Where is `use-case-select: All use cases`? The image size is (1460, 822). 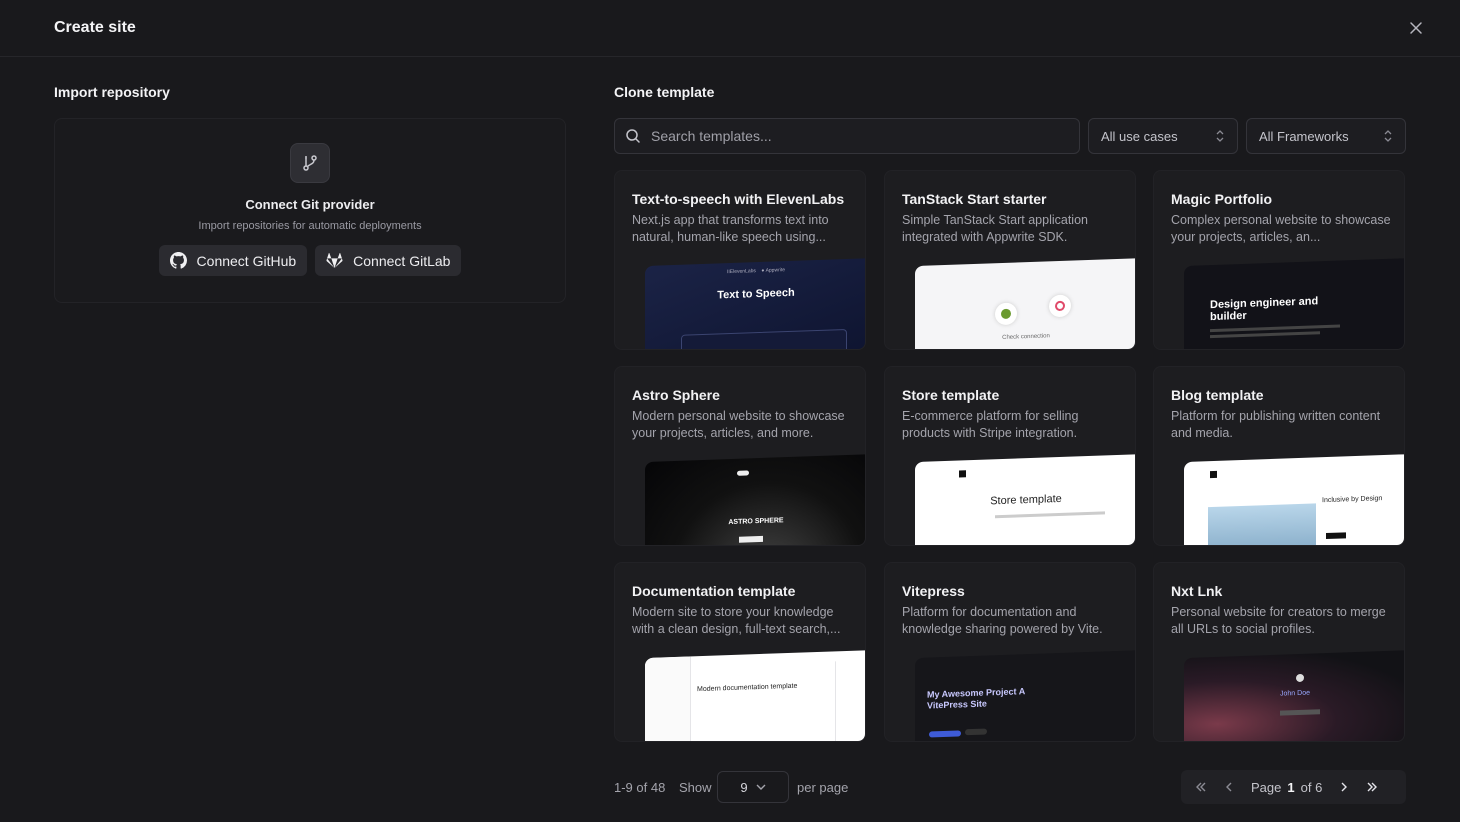 use-case-select: All use cases is located at coordinates (1163, 136).